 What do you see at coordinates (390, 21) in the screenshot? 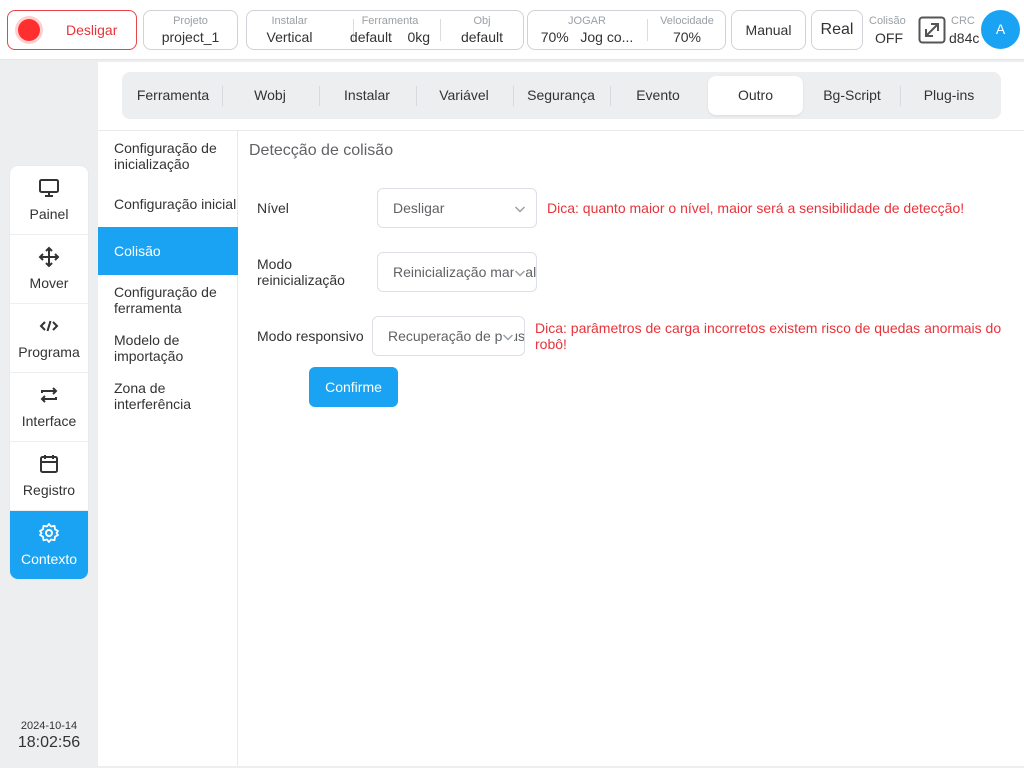
I see `tool-label: Ferramenta` at bounding box center [390, 21].